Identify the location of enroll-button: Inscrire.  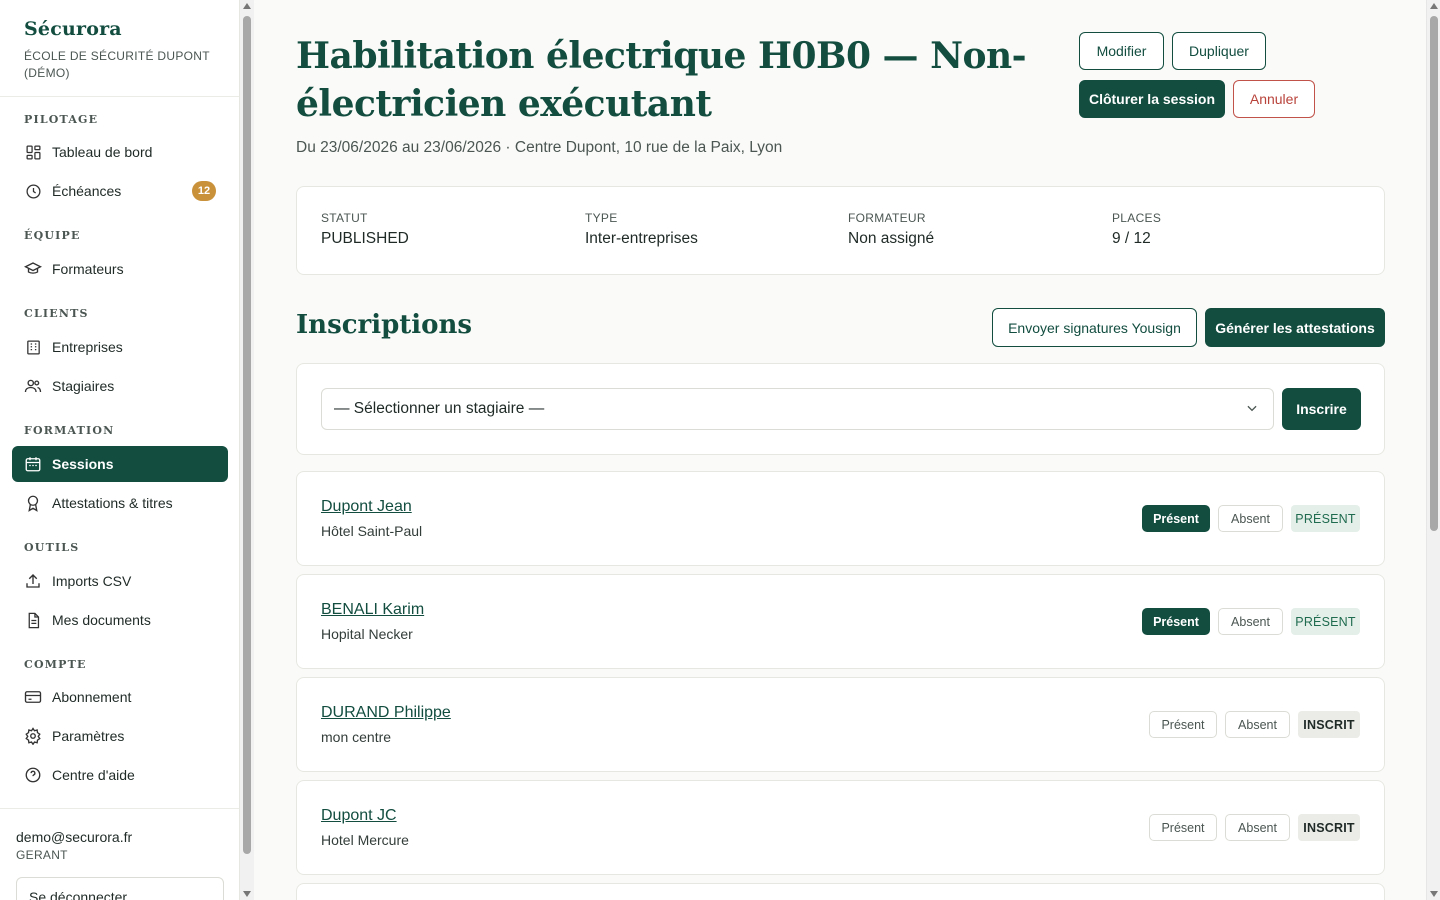
(1321, 409).